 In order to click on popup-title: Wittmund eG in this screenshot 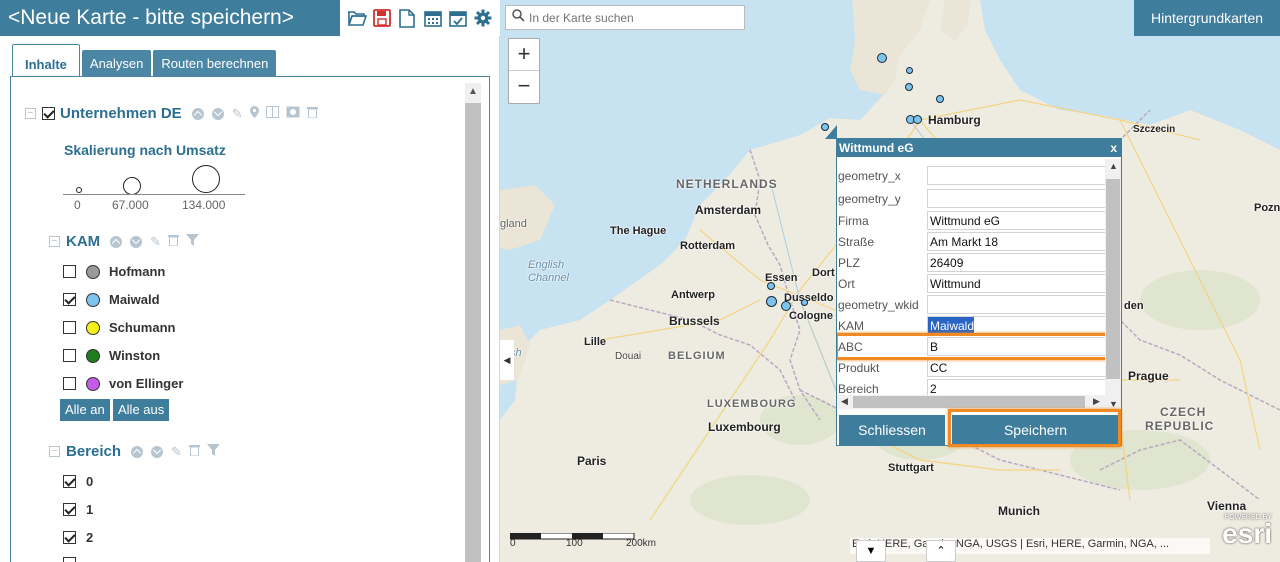, I will do `click(876, 148)`.